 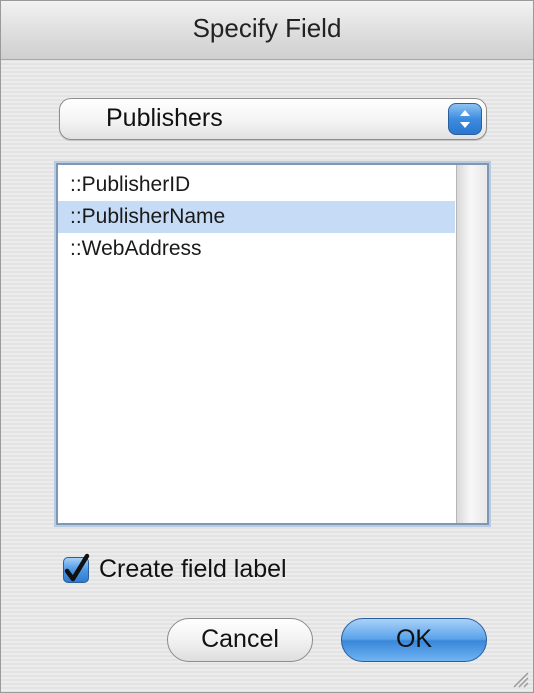 What do you see at coordinates (471, 344) in the screenshot?
I see `scrollbar` at bounding box center [471, 344].